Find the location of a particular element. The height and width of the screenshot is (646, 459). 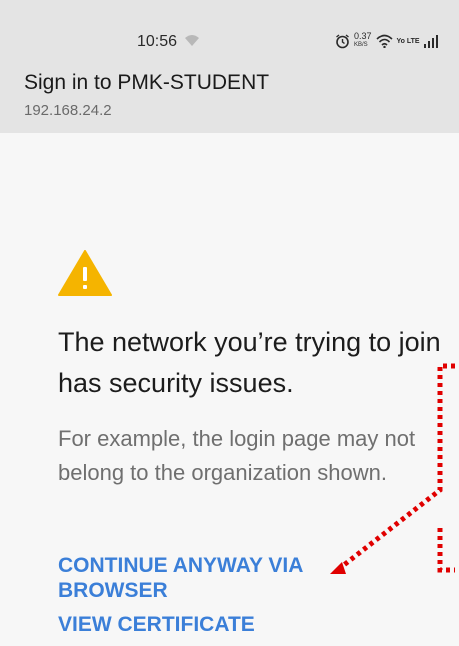

sign-in-header: Sign in to PMK-STUDENT 192.168.24.2 is located at coordinates (229, 95).